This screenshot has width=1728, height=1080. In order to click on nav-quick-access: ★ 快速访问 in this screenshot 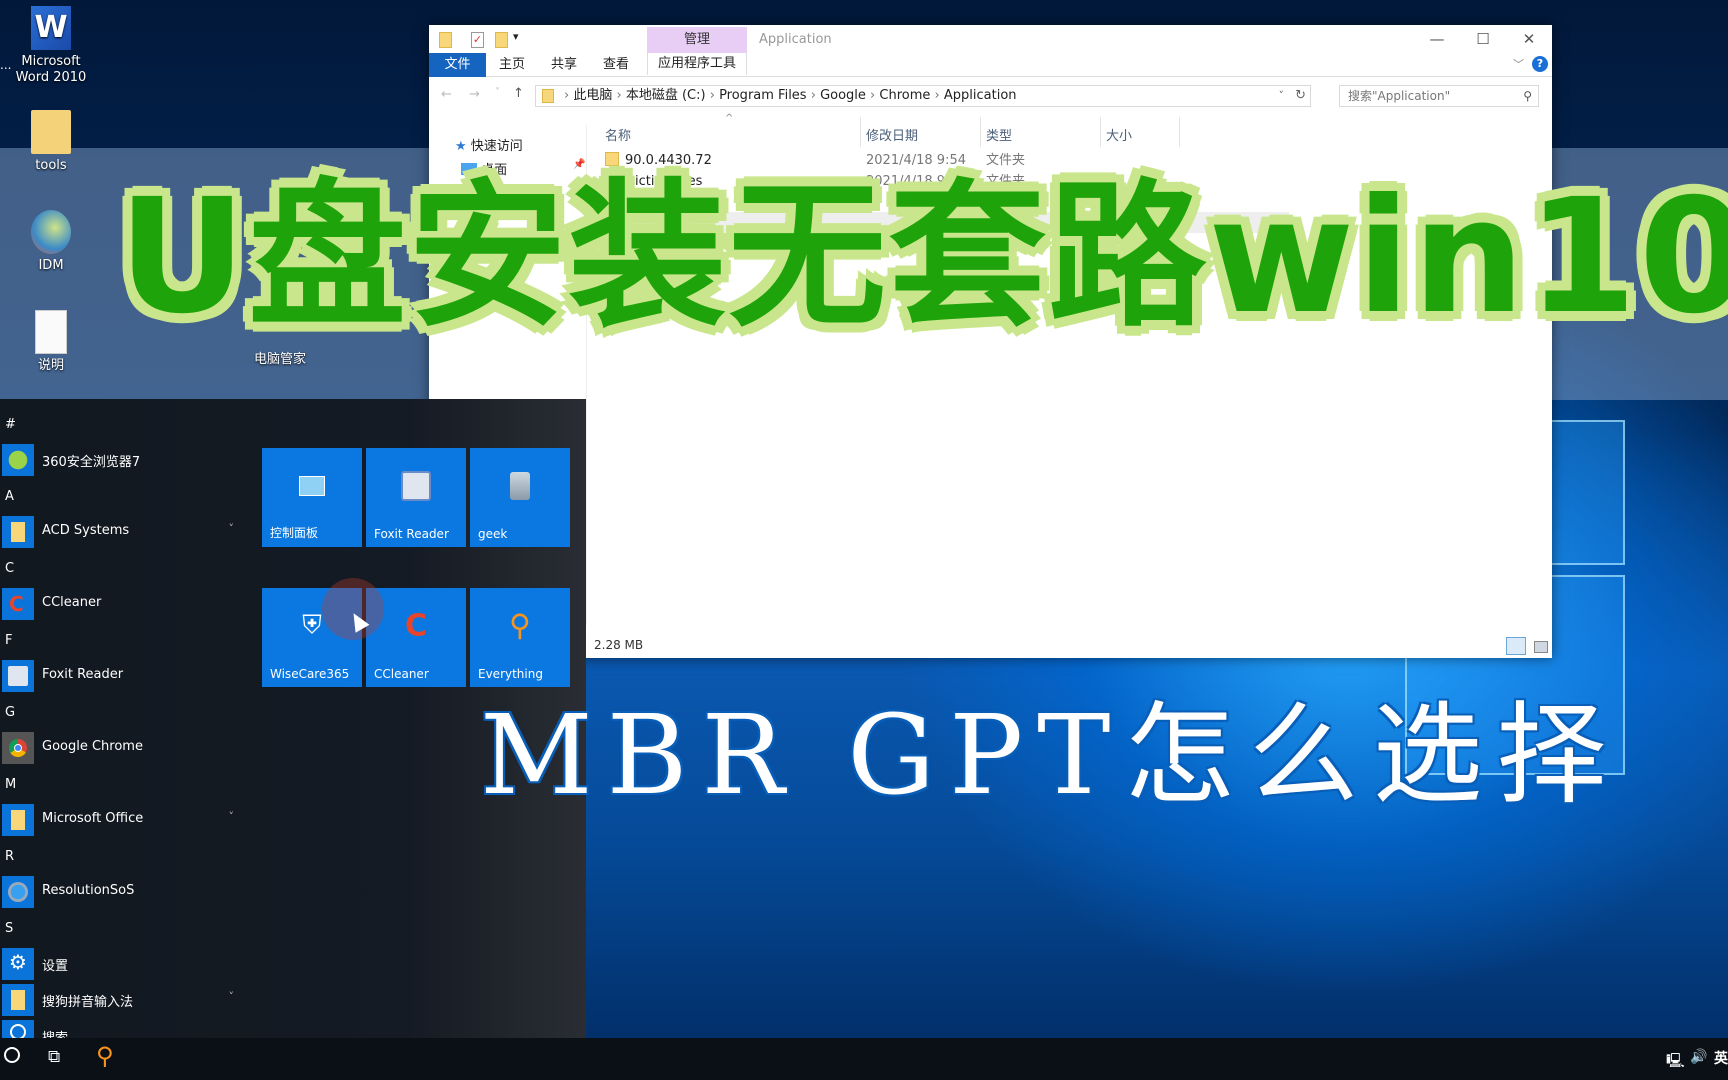, I will do `click(489, 144)`.